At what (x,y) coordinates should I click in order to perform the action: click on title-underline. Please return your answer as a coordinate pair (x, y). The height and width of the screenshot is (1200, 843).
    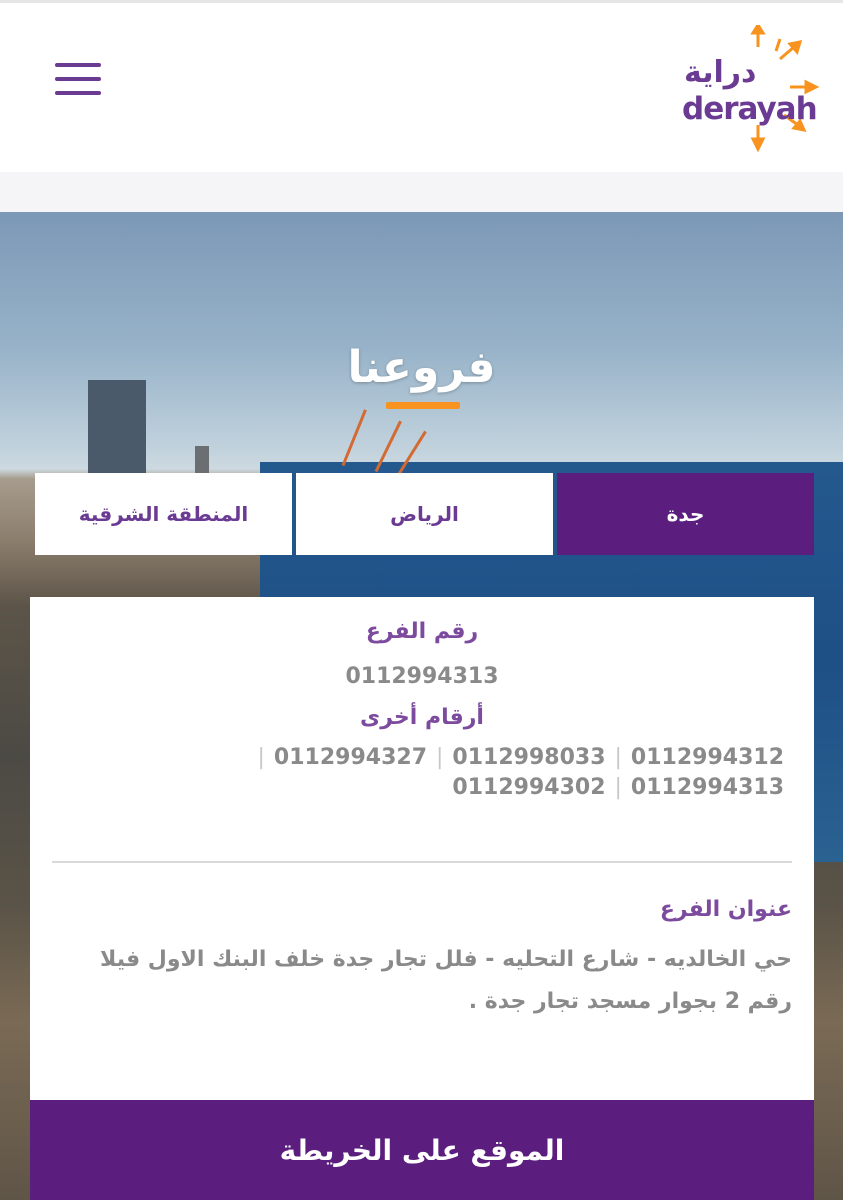
    Looking at the image, I should click on (423, 405).